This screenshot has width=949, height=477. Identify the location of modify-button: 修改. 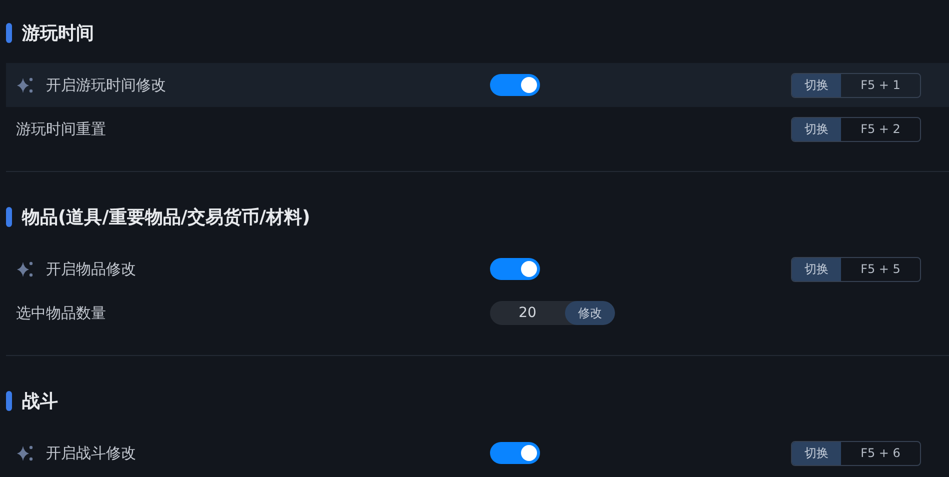
(590, 313).